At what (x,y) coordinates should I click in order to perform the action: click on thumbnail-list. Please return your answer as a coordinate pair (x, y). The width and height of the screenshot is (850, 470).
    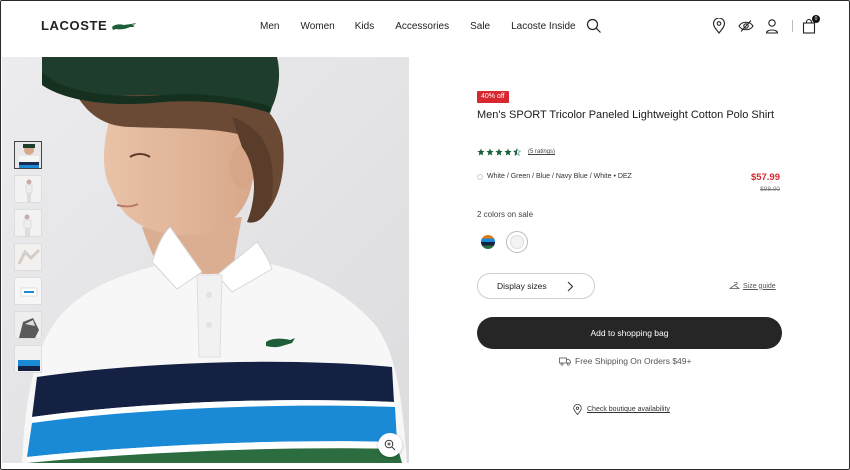
    Looking at the image, I should click on (29, 260).